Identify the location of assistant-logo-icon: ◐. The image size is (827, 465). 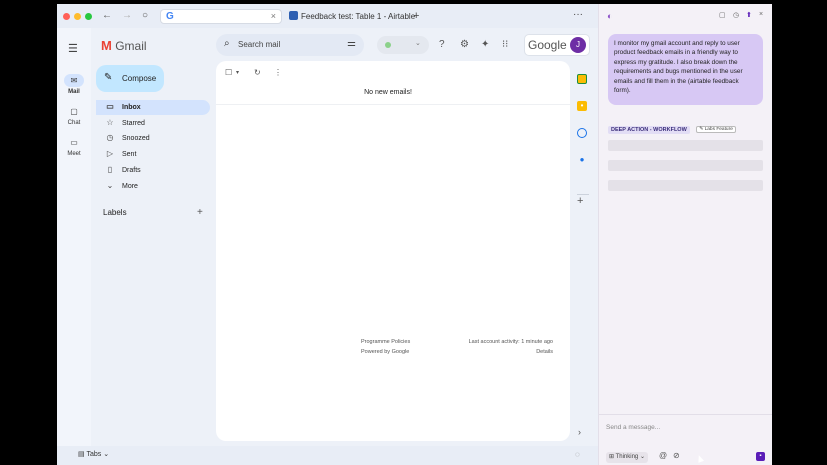
(610, 16).